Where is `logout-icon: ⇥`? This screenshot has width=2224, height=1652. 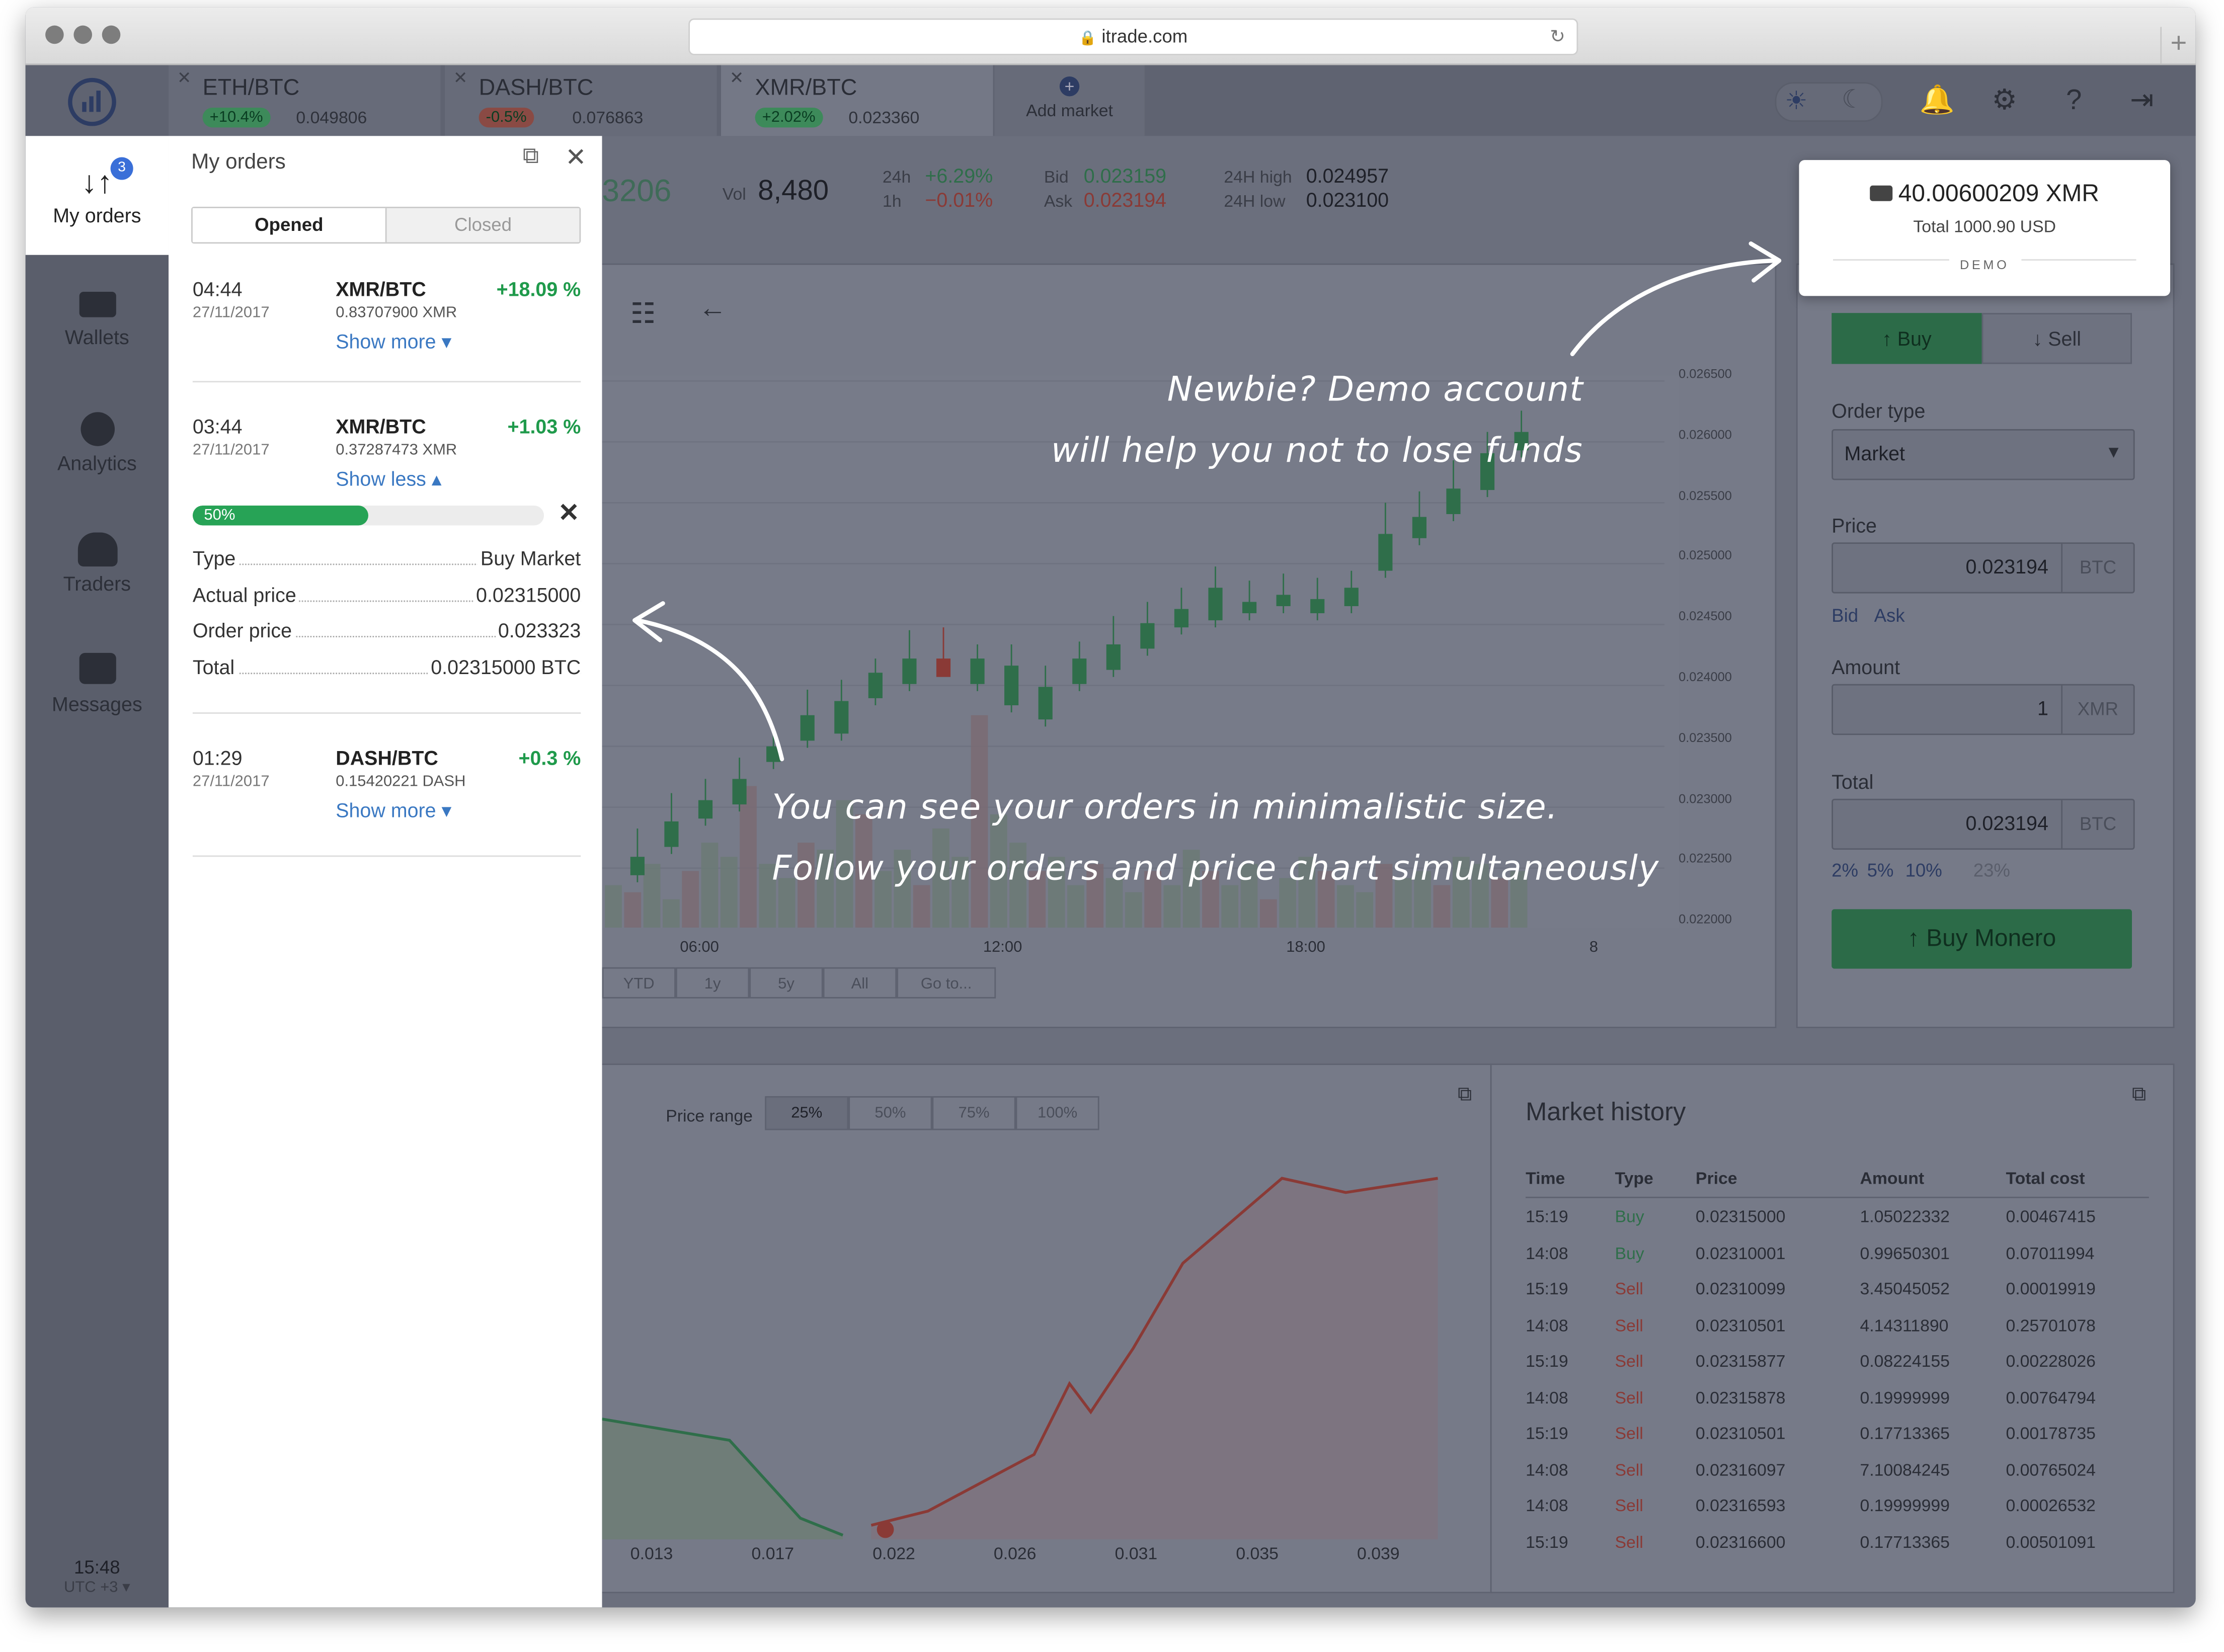
logout-icon: ⇥ is located at coordinates (2142, 100).